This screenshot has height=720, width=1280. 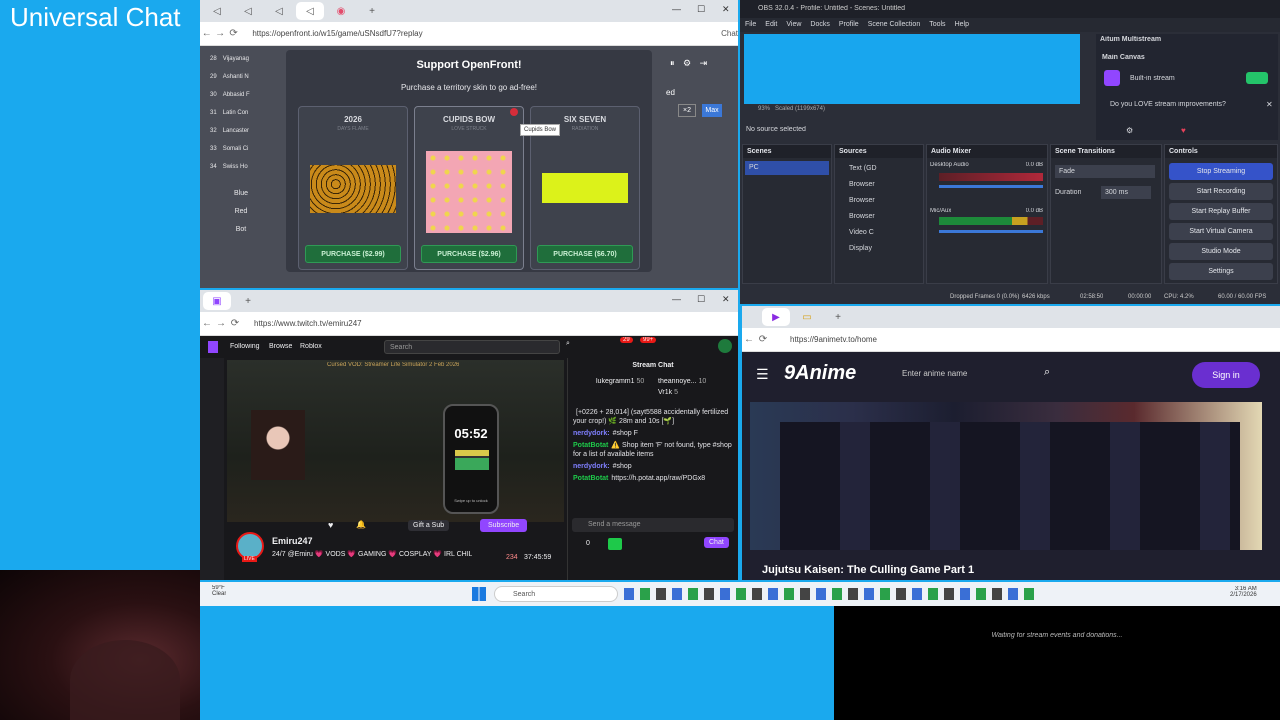 What do you see at coordinates (585, 254) in the screenshot?
I see `purchase-button: PURCHASE ($6.70)` at bounding box center [585, 254].